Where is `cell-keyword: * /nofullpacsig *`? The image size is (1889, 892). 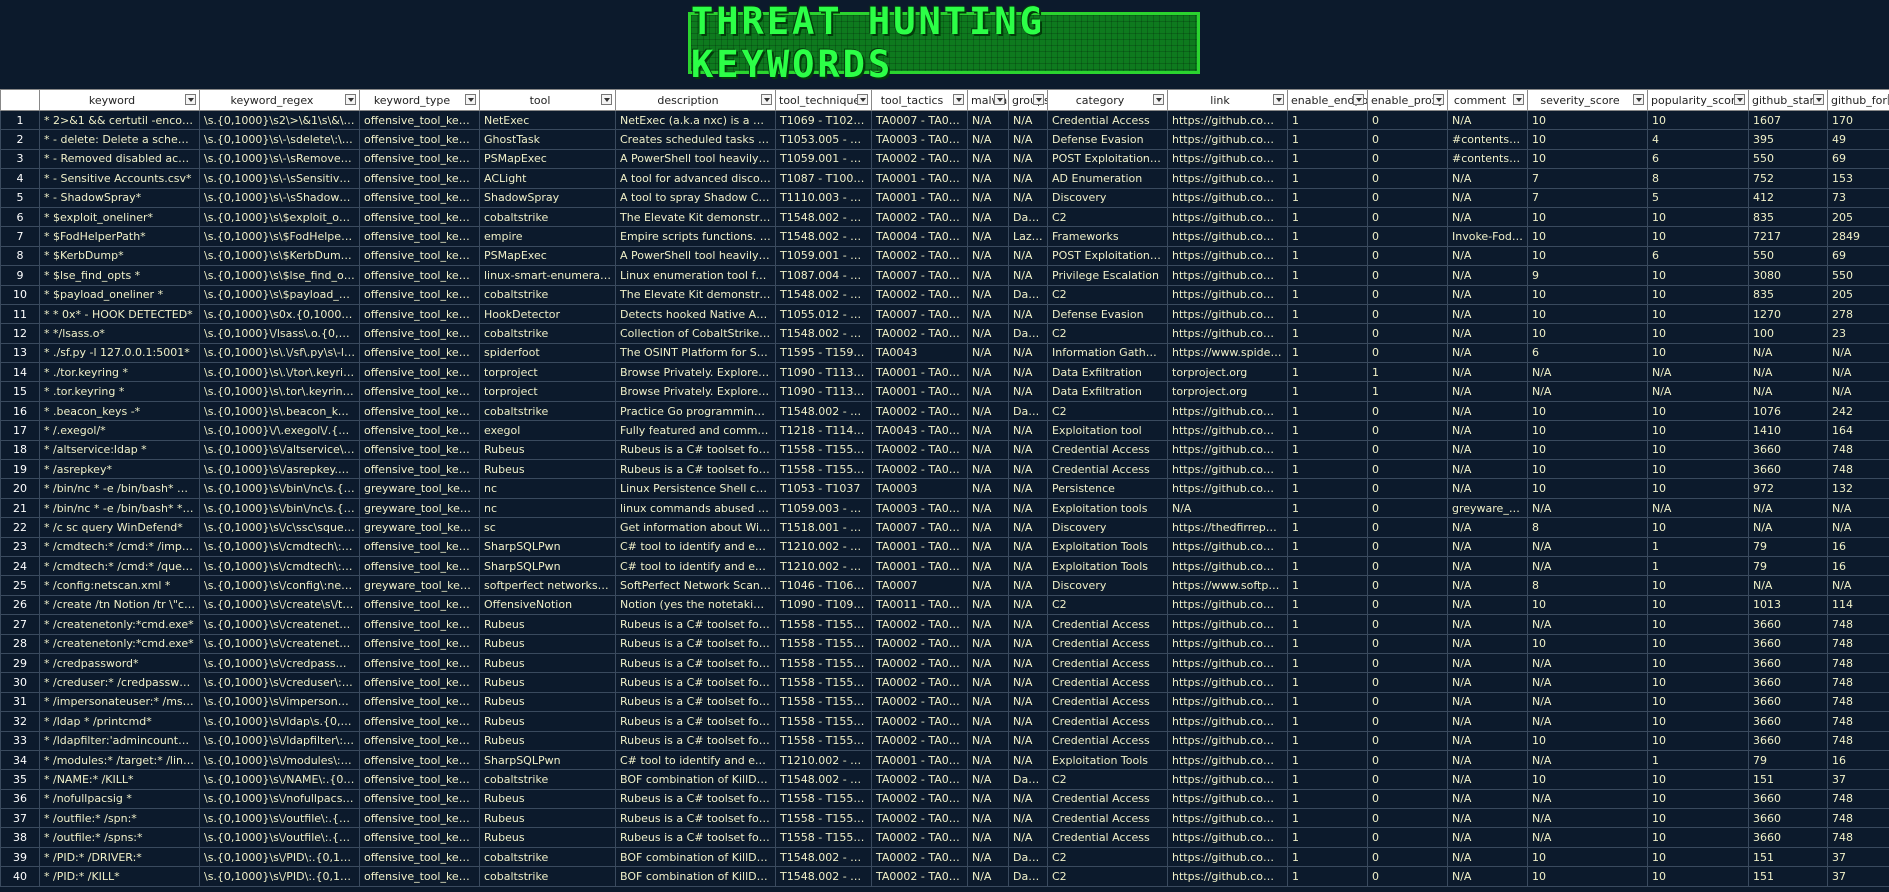 cell-keyword: * /nofullpacsig * is located at coordinates (119, 799).